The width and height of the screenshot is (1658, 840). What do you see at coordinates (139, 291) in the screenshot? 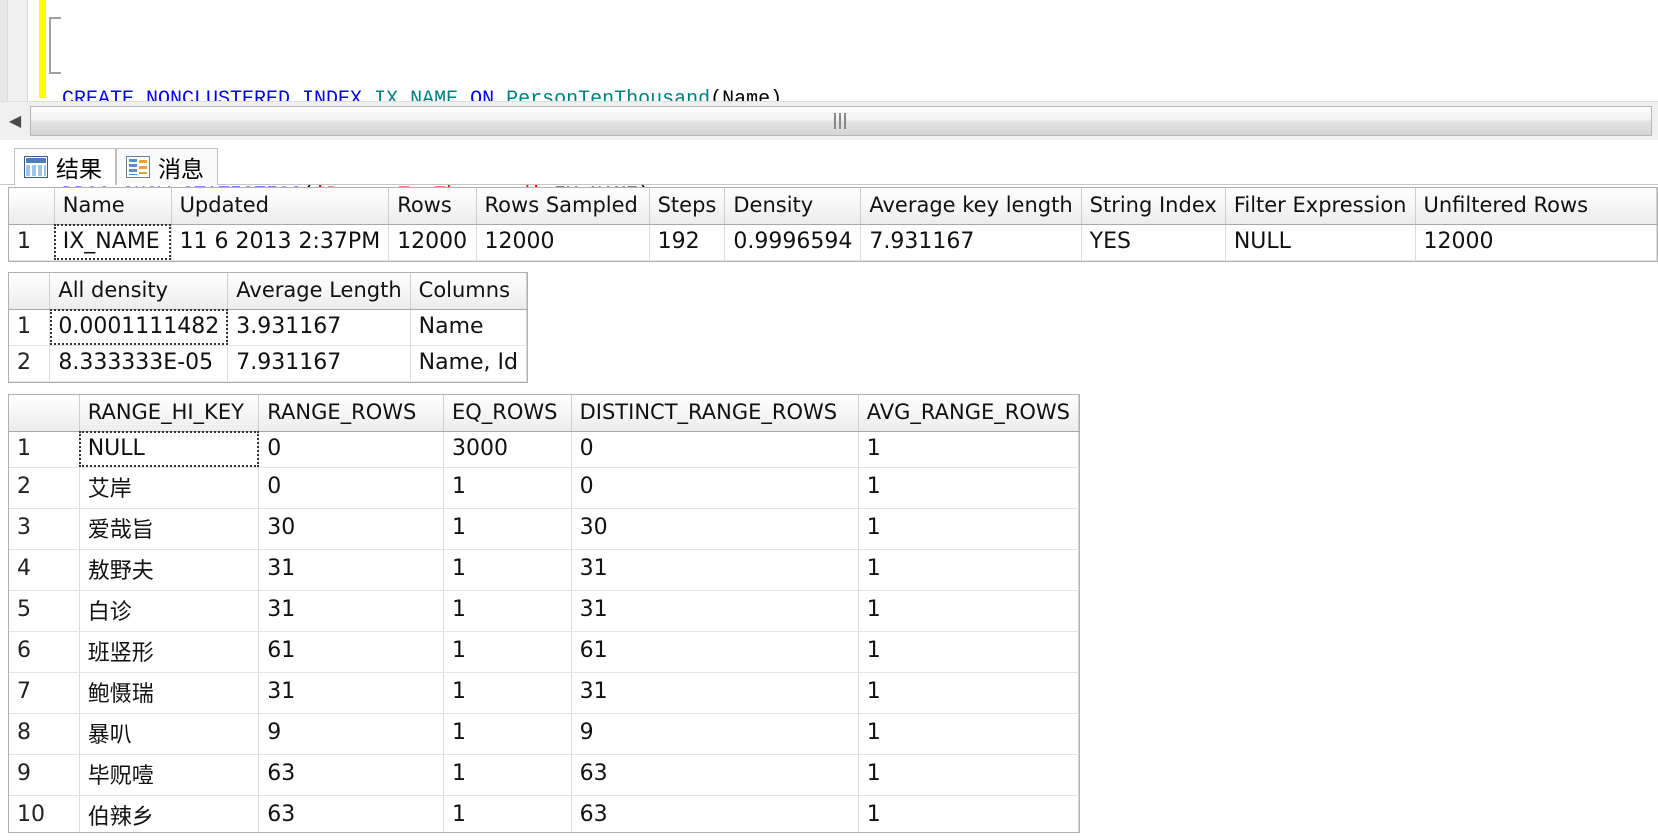
I see `column-header: All density` at bounding box center [139, 291].